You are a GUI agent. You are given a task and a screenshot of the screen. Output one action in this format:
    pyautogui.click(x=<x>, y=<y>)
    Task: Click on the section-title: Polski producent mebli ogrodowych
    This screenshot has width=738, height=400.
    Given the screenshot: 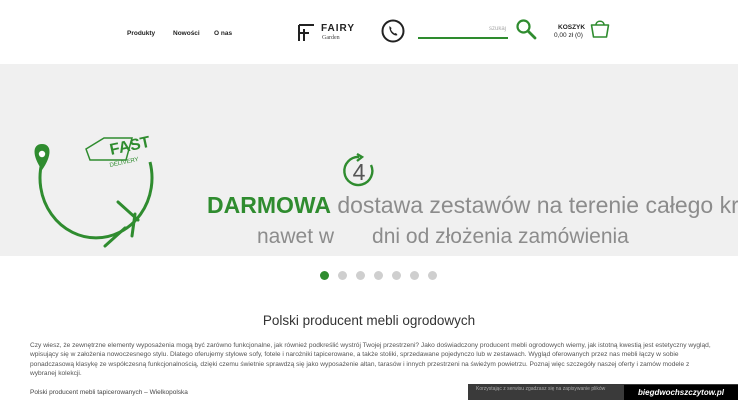 What is the action you would take?
    pyautogui.click(x=369, y=320)
    